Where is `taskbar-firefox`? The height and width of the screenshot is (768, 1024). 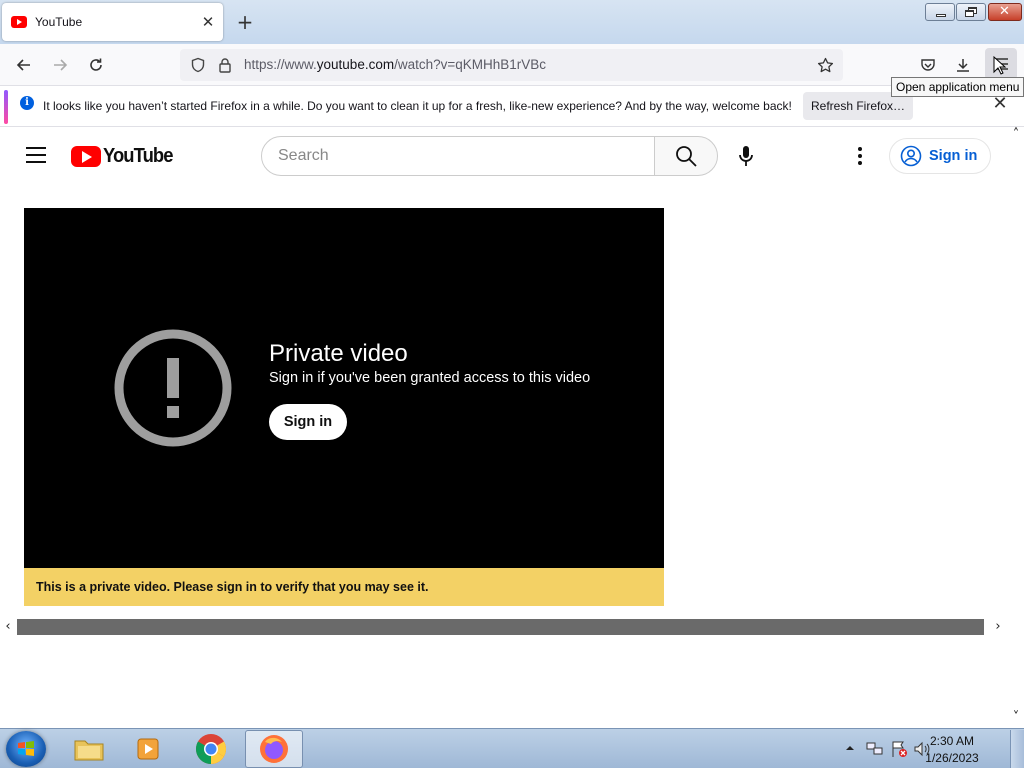 taskbar-firefox is located at coordinates (274, 749).